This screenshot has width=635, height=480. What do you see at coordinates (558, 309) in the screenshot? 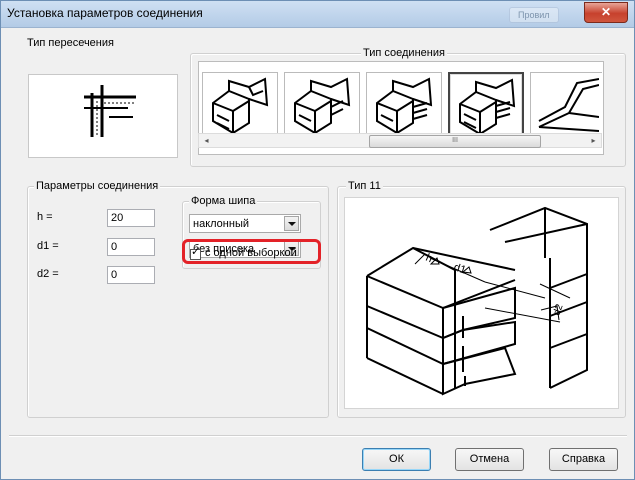
I see `dimension-label: d2` at bounding box center [558, 309].